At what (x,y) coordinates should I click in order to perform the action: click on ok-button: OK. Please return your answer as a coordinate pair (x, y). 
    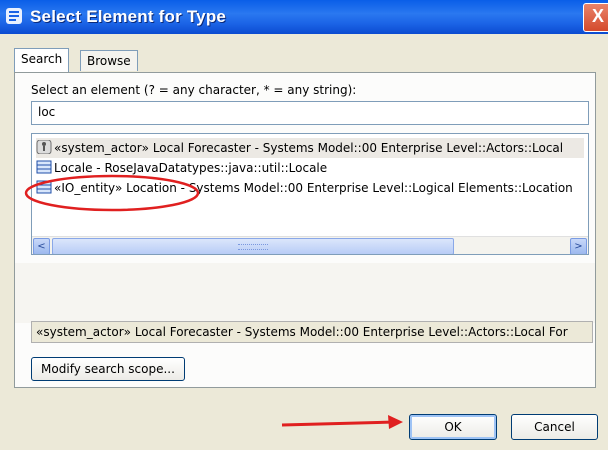
    Looking at the image, I should click on (453, 427).